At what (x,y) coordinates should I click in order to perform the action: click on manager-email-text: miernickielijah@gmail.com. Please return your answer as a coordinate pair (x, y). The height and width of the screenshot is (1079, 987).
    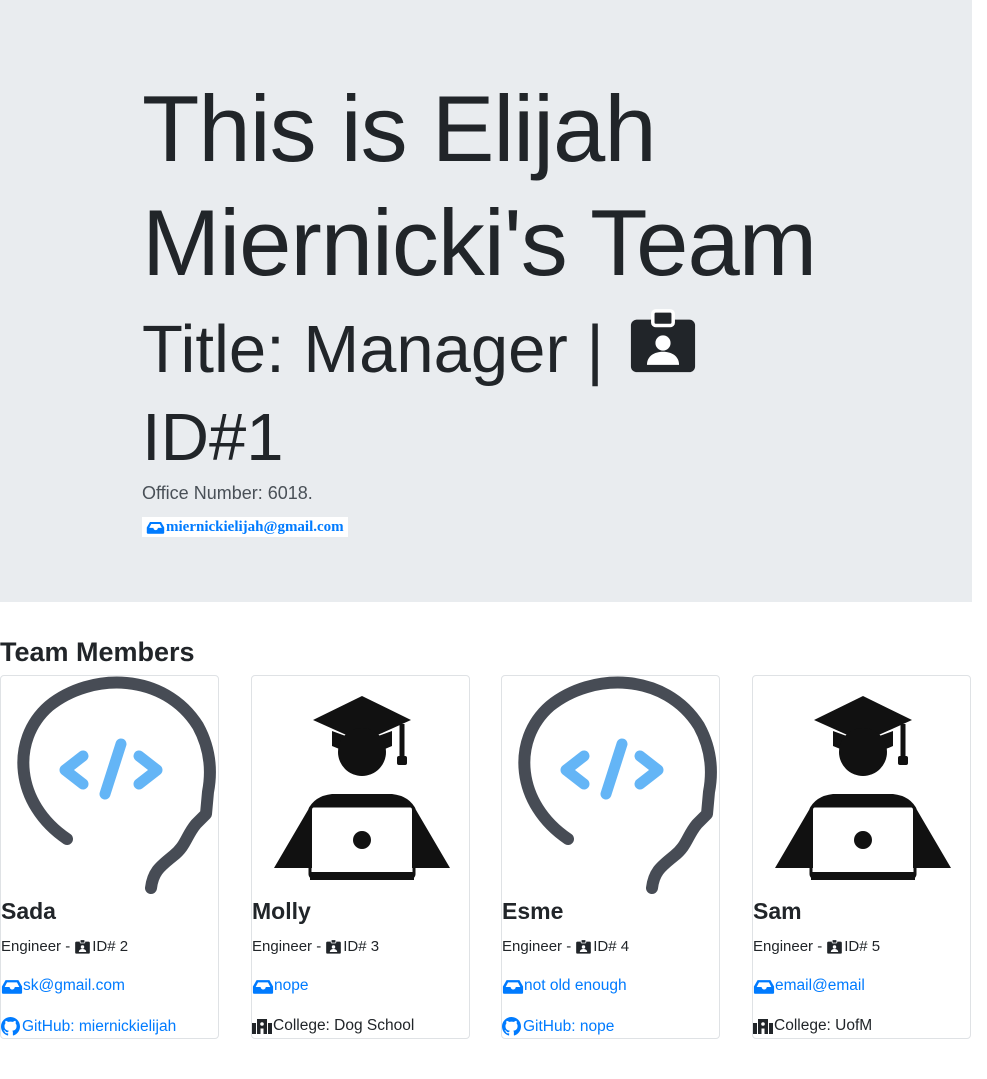
    Looking at the image, I should click on (255, 526).